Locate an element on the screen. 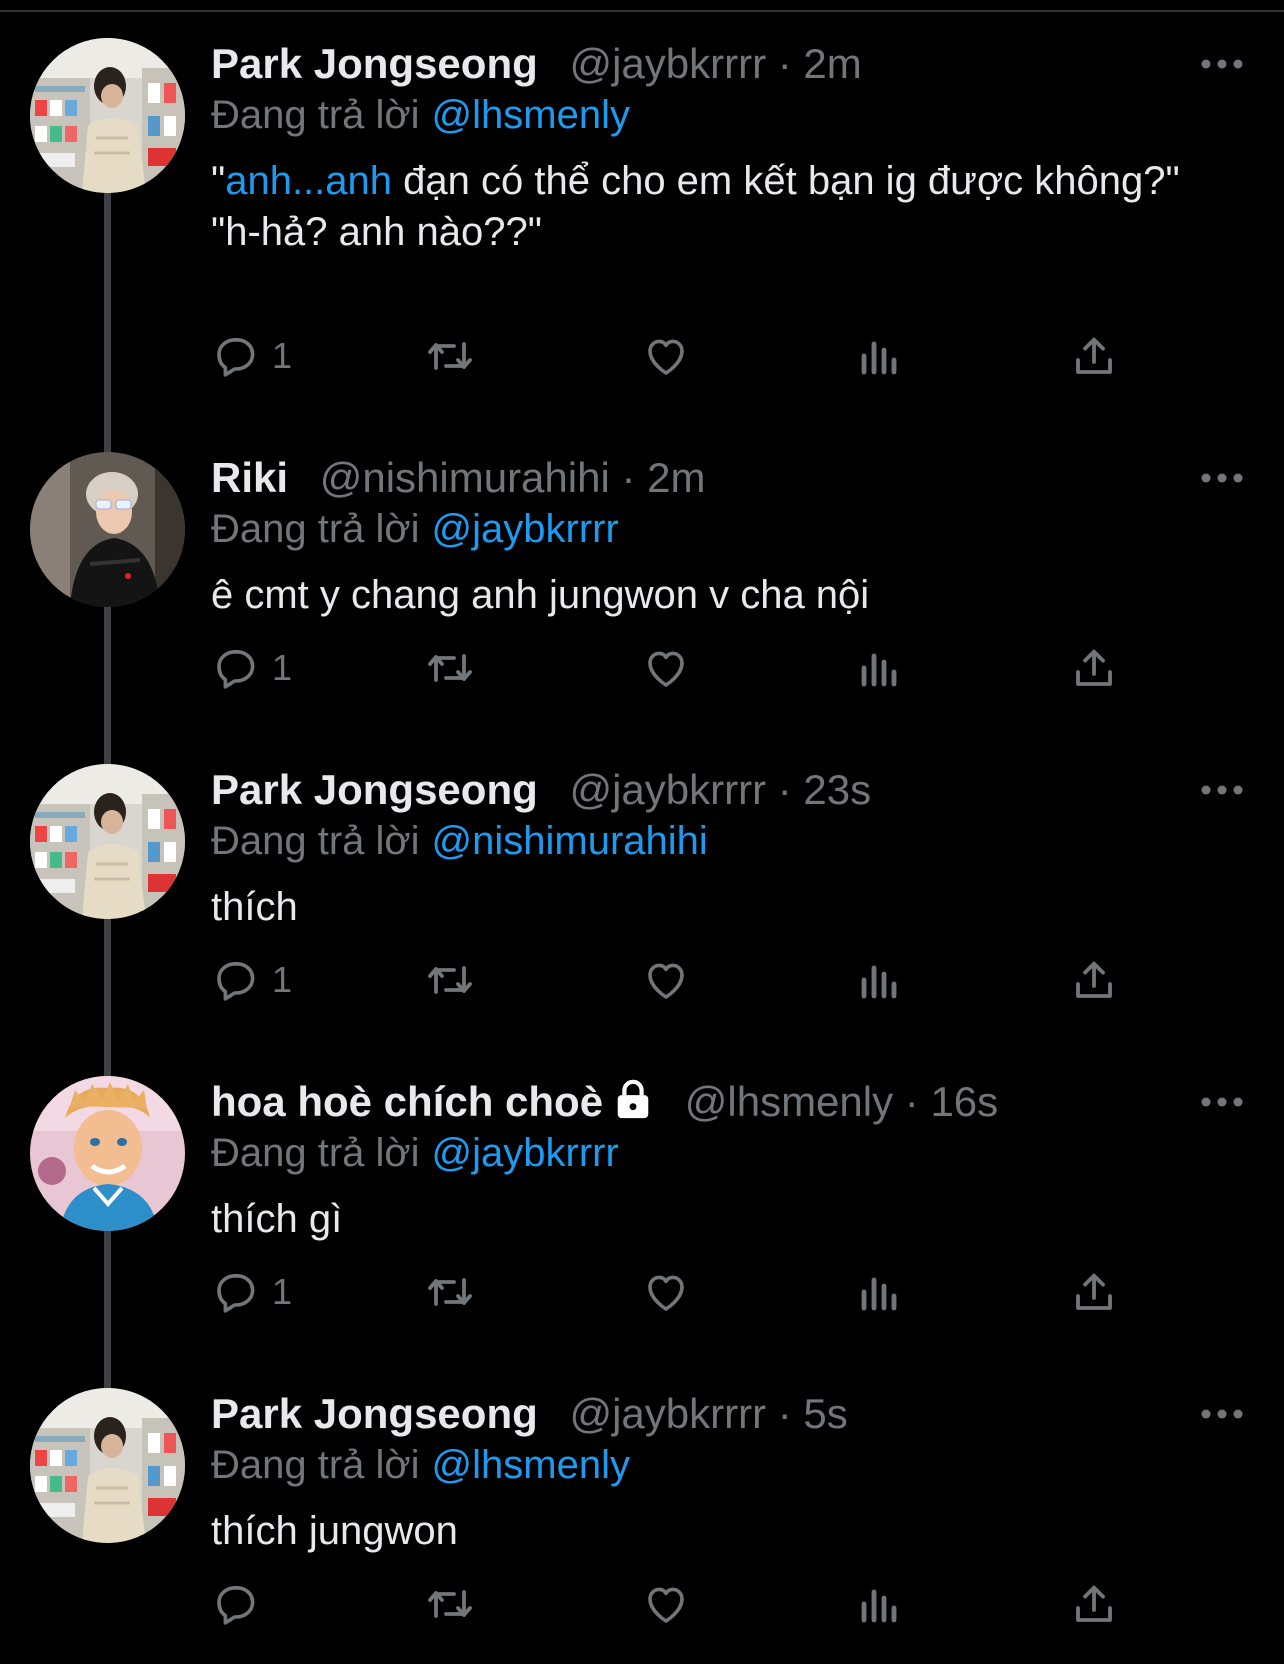 Image resolution: width=1284 pixels, height=1664 pixels. inline-link: anh...anh is located at coordinates (308, 181).